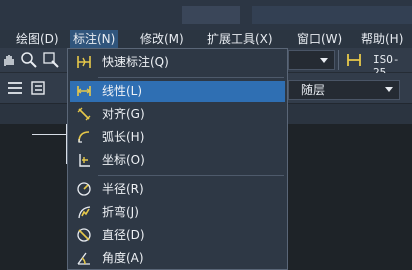  What do you see at coordinates (29, 60) in the screenshot?
I see `zoom-realtime-icon` at bounding box center [29, 60].